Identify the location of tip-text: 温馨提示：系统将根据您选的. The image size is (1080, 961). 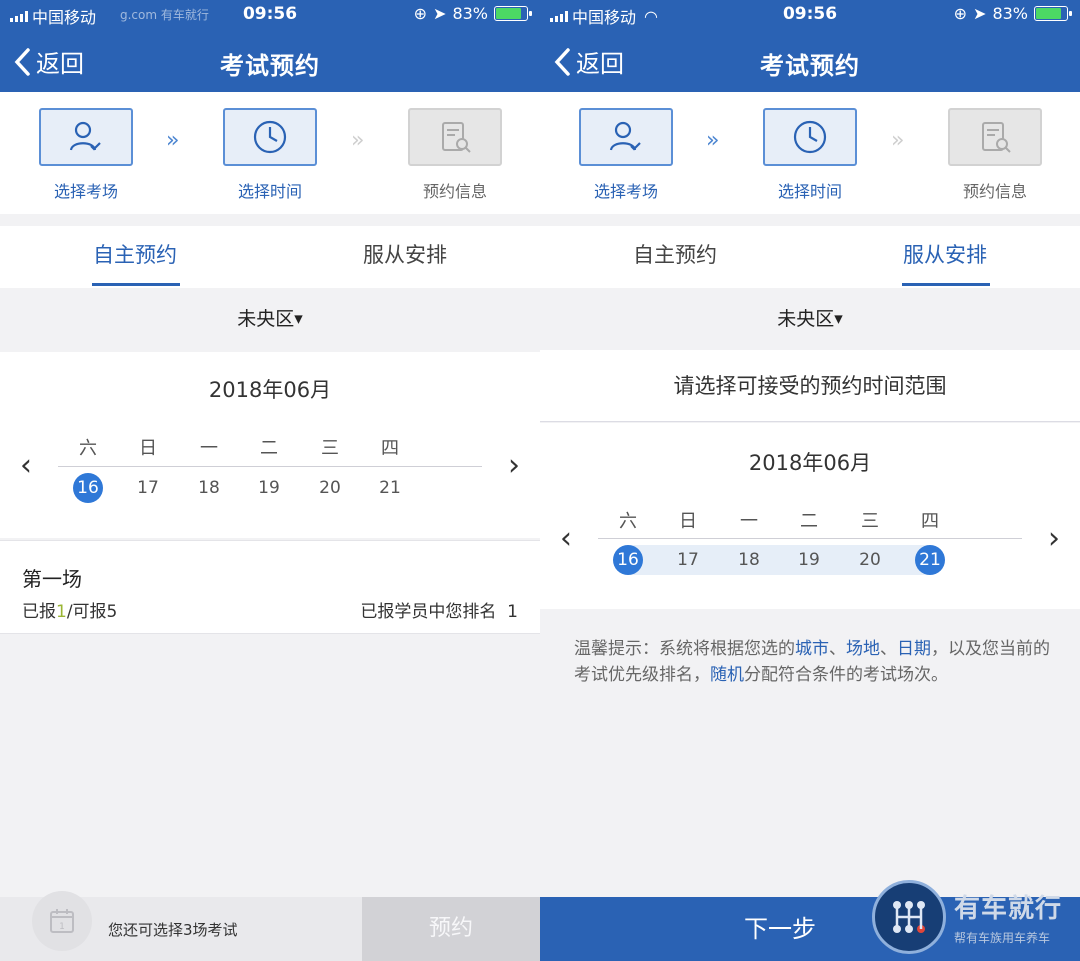
(684, 649).